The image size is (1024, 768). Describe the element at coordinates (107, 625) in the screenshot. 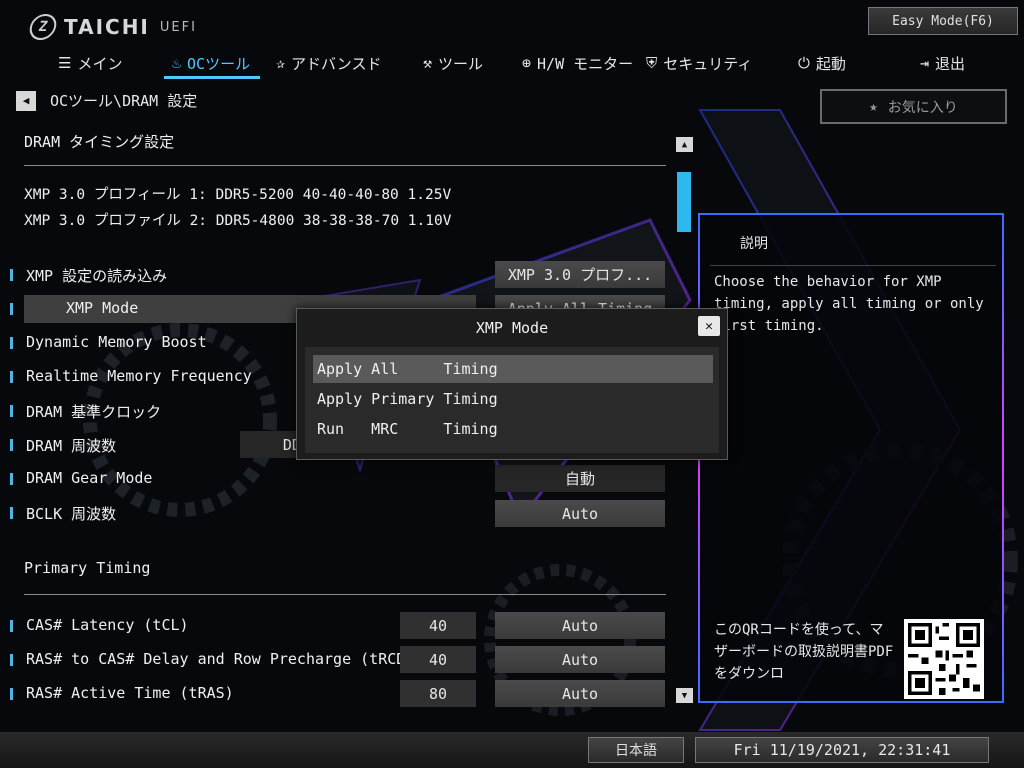

I see `setting-label: CAS# Latency (tCL)` at that location.